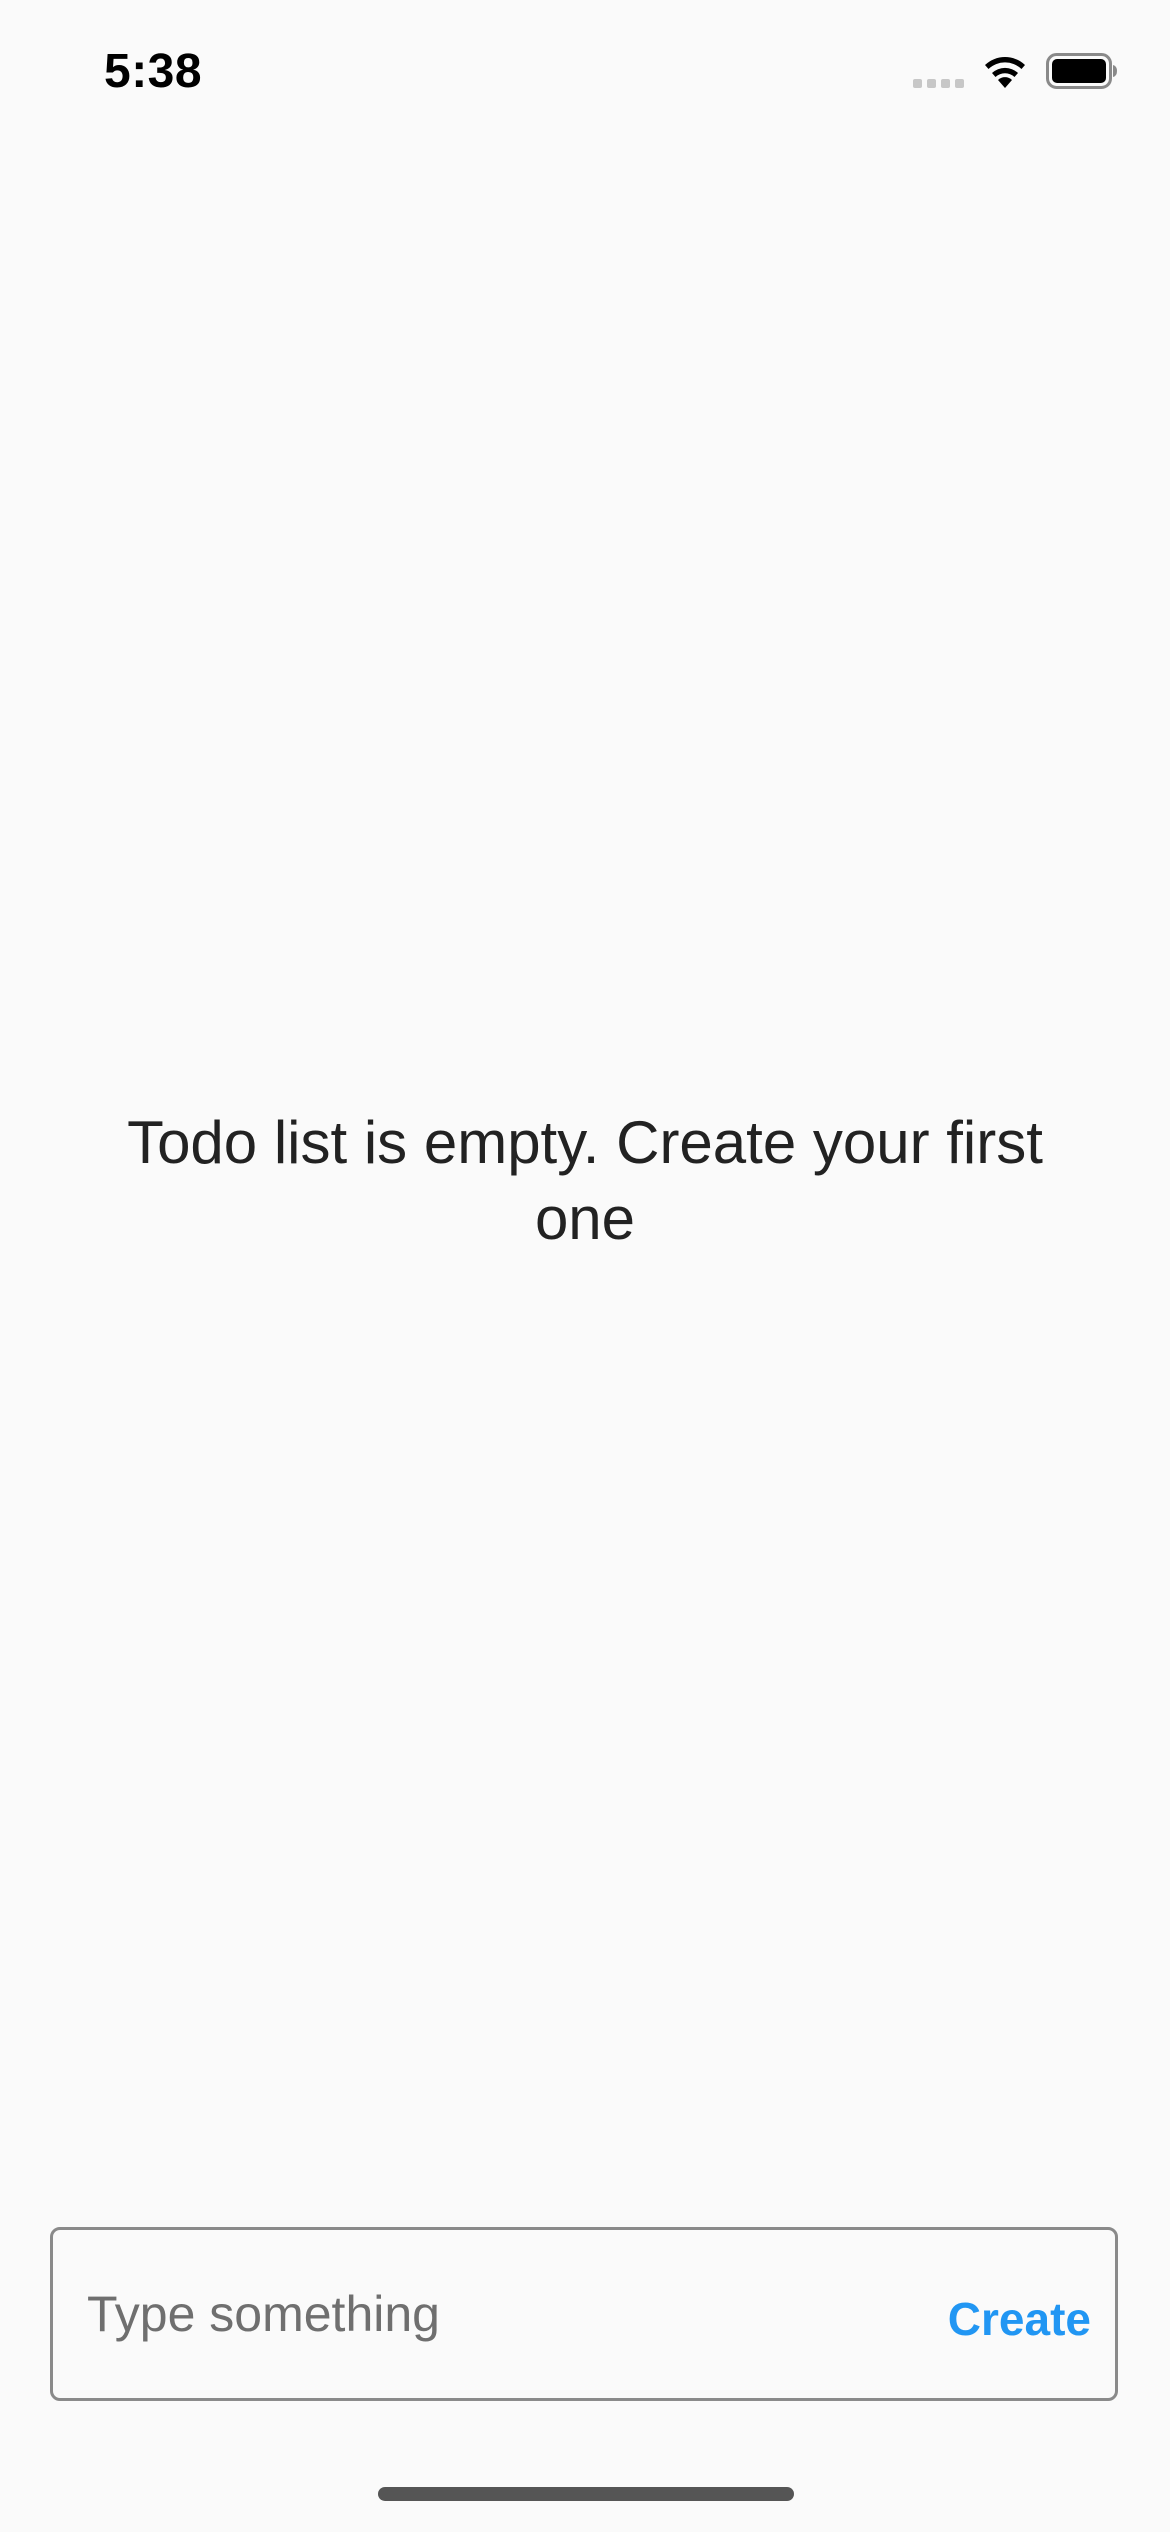 This screenshot has height=2532, width=1170. What do you see at coordinates (586, 2494) in the screenshot?
I see `home-indicator` at bounding box center [586, 2494].